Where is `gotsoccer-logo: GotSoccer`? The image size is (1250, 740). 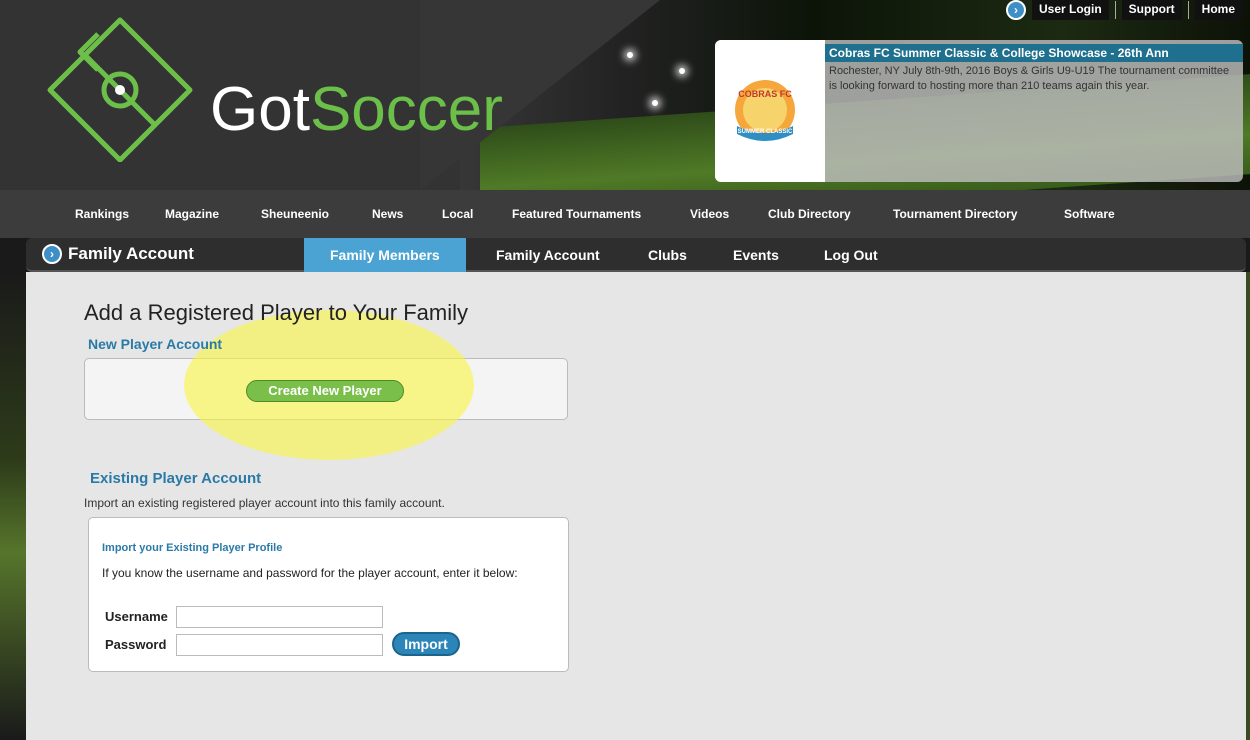
gotsoccer-logo: GotSoccer is located at coordinates (271, 87).